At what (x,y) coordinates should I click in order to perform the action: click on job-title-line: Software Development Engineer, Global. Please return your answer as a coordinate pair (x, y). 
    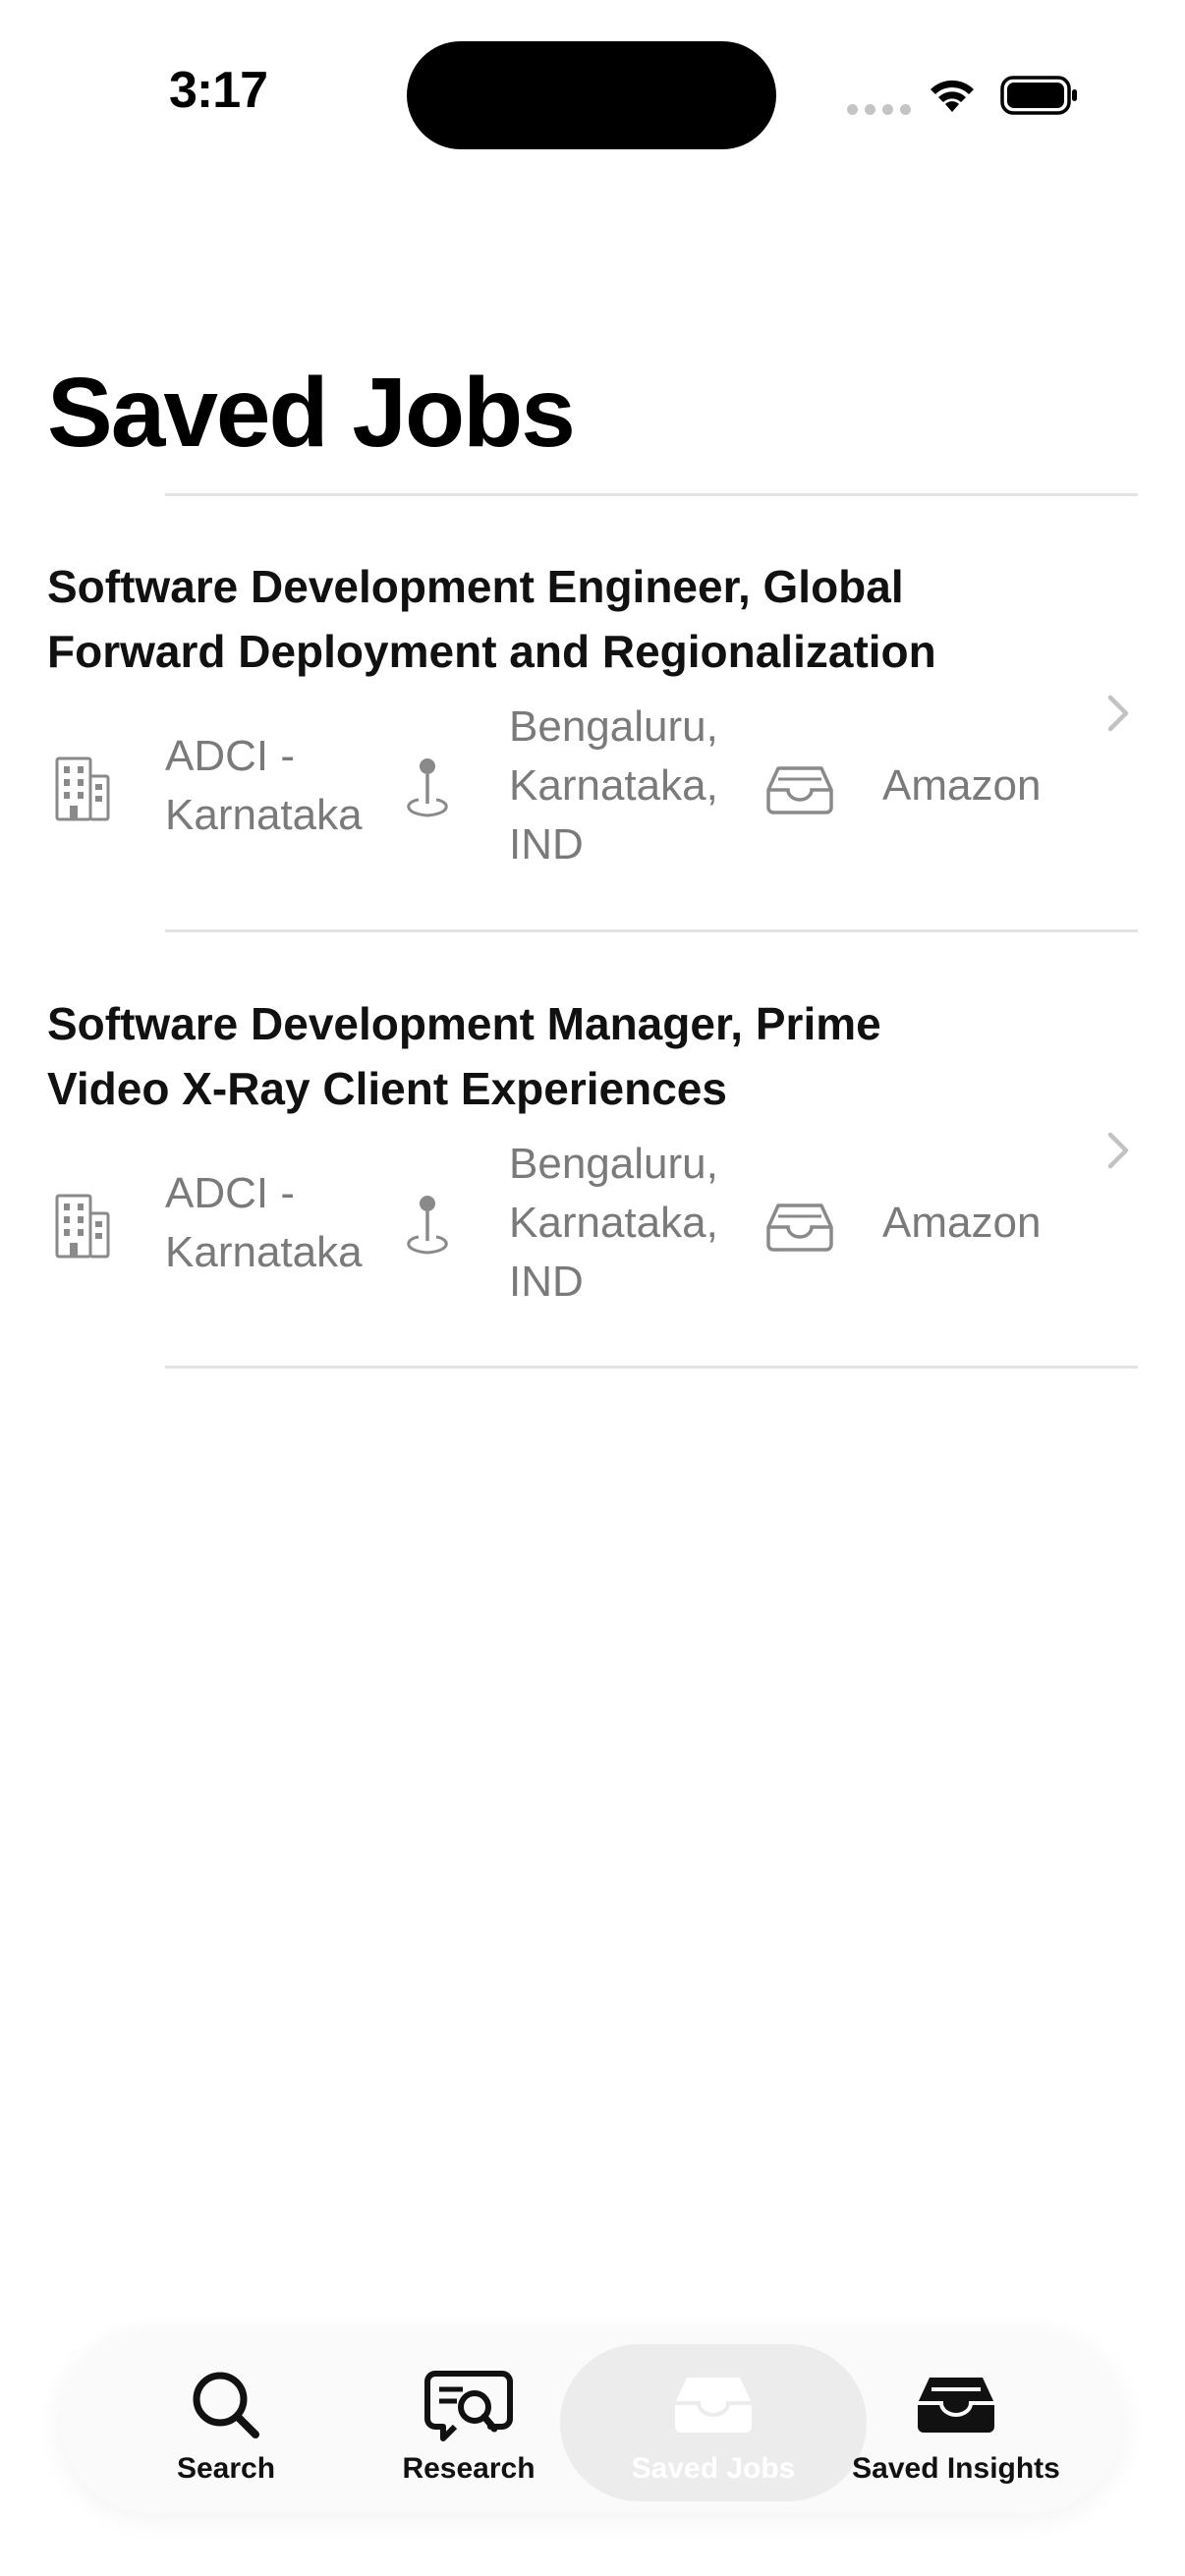
    Looking at the image, I should click on (476, 586).